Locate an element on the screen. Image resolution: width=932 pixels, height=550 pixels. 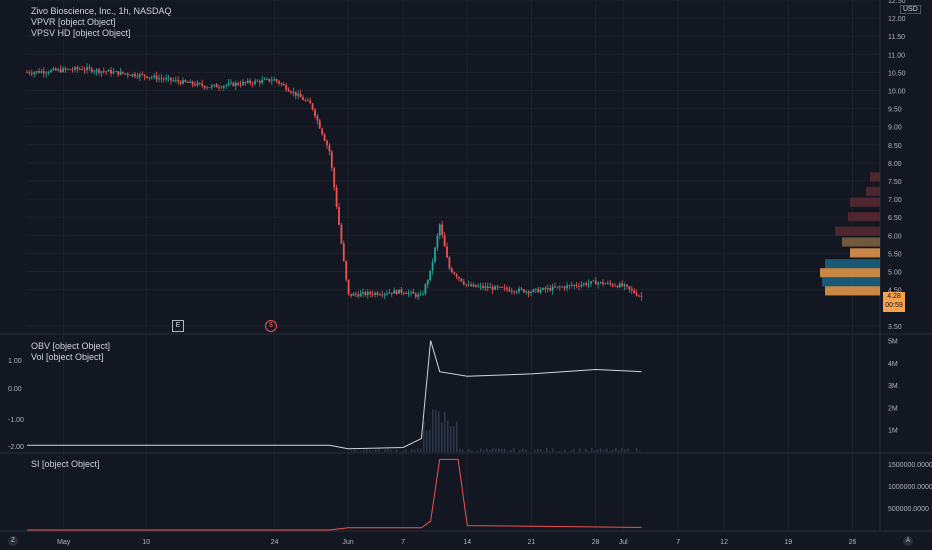
auto-scale-button: A is located at coordinates (908, 541).